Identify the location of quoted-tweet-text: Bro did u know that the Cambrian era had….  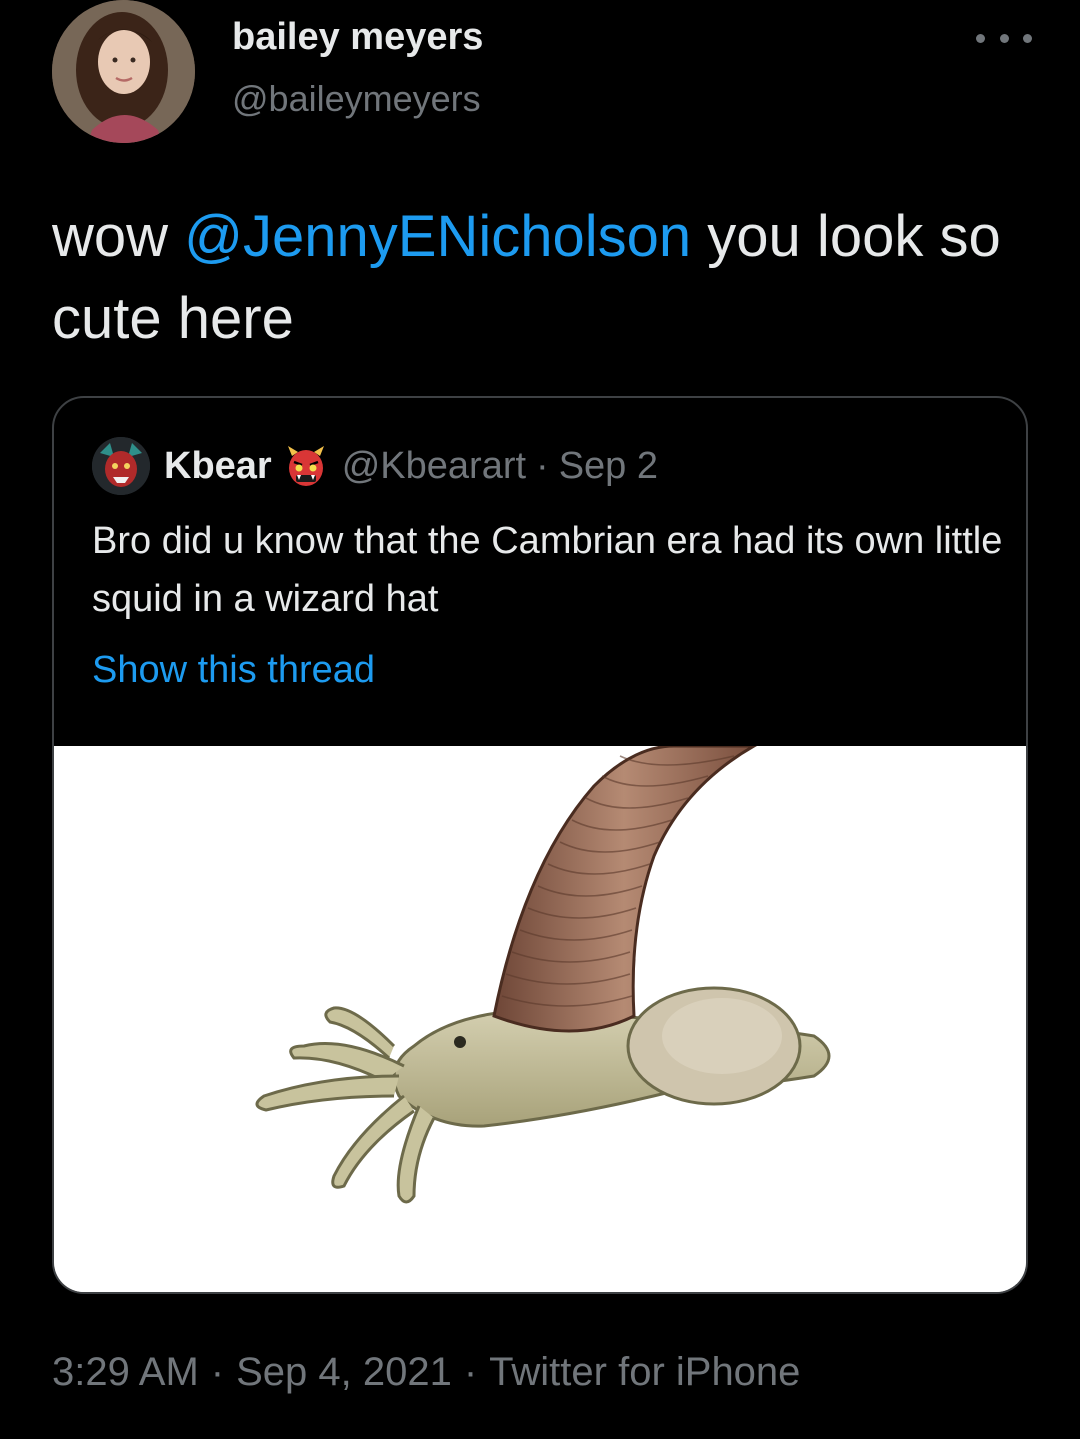
(547, 570).